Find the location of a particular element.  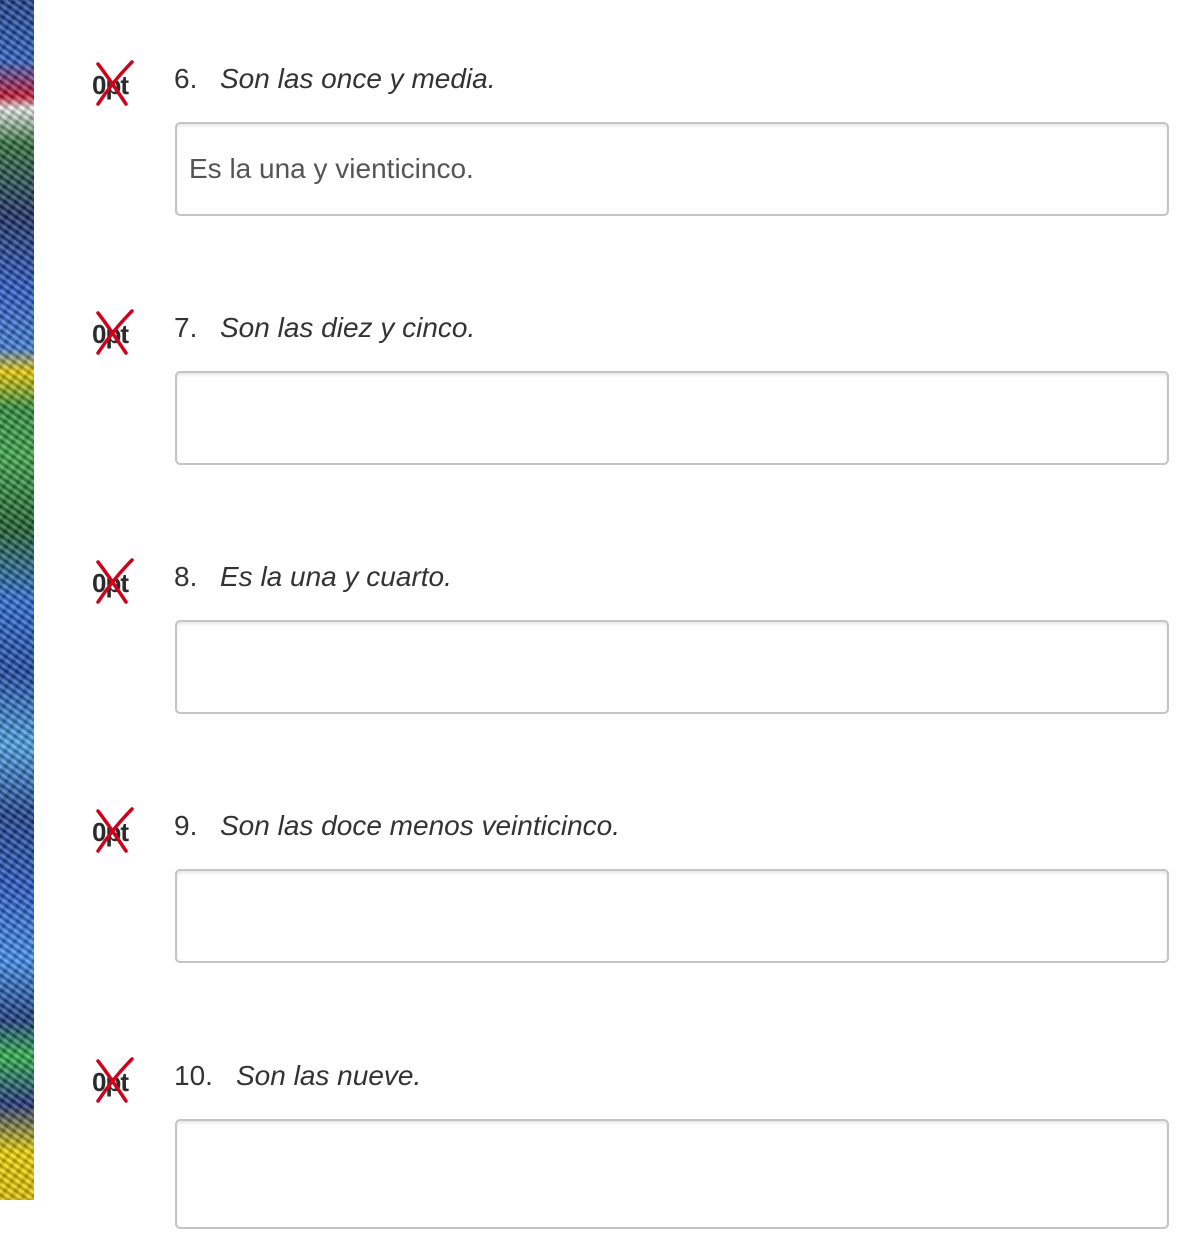

question-prompt: Son las once y media. is located at coordinates (358, 78).